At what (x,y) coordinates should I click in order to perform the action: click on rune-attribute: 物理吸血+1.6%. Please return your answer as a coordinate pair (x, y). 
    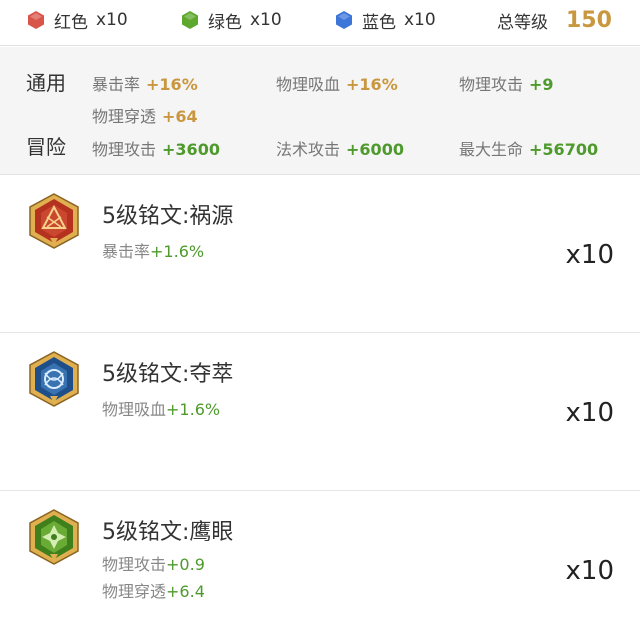
    Looking at the image, I should click on (161, 408).